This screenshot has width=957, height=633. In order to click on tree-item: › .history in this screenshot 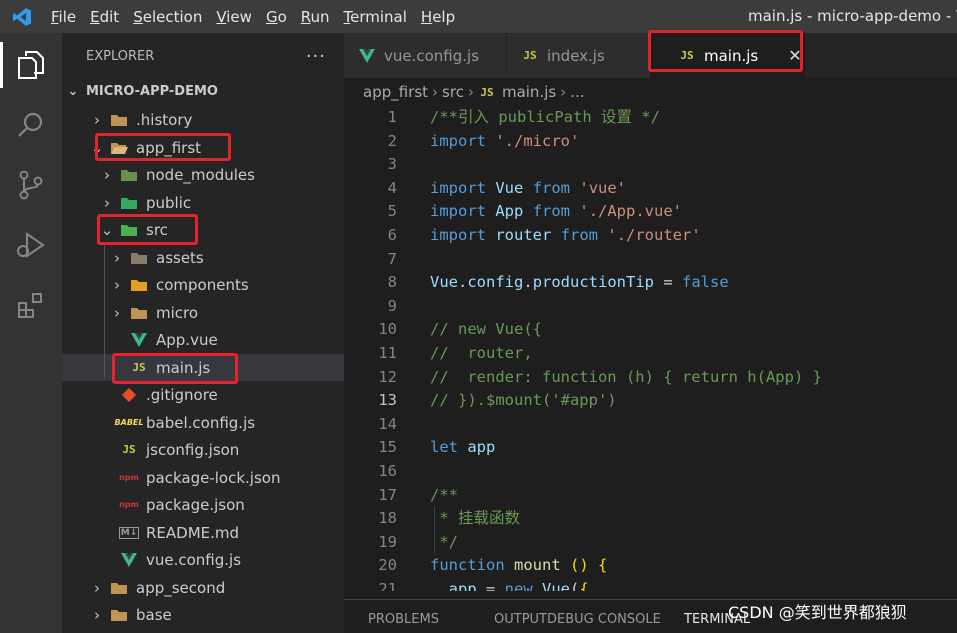, I will do `click(203, 119)`.